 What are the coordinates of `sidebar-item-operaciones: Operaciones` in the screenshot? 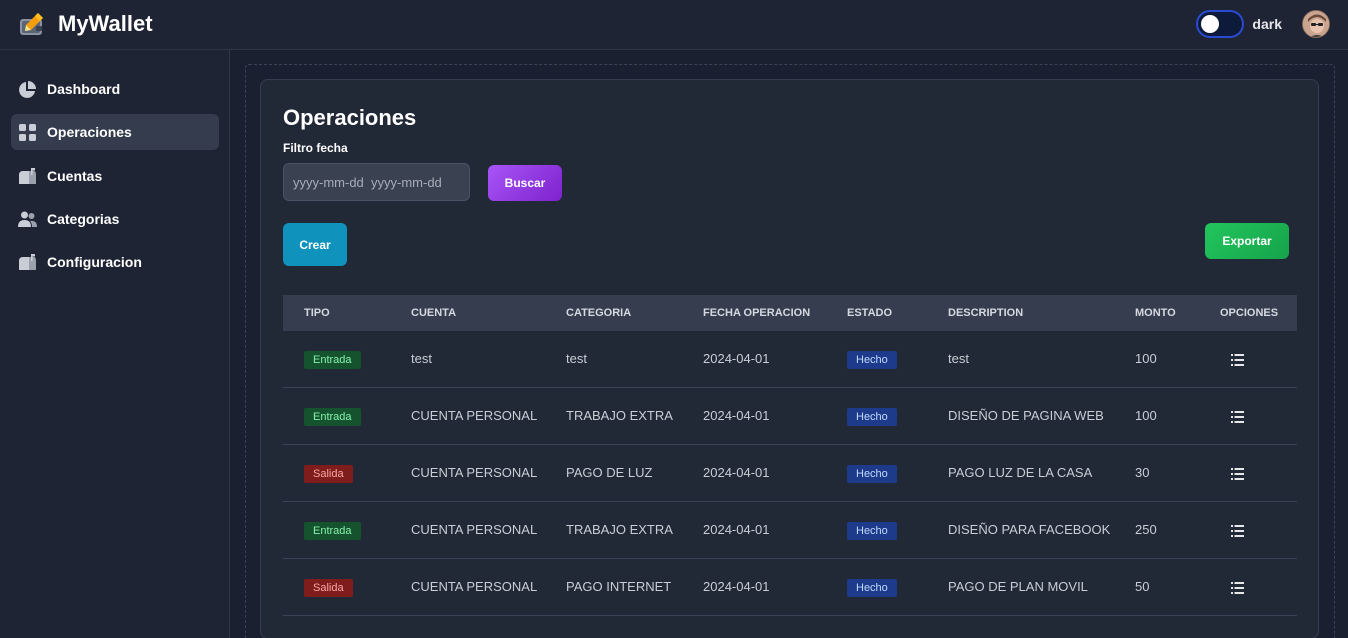 It's located at (115, 132).